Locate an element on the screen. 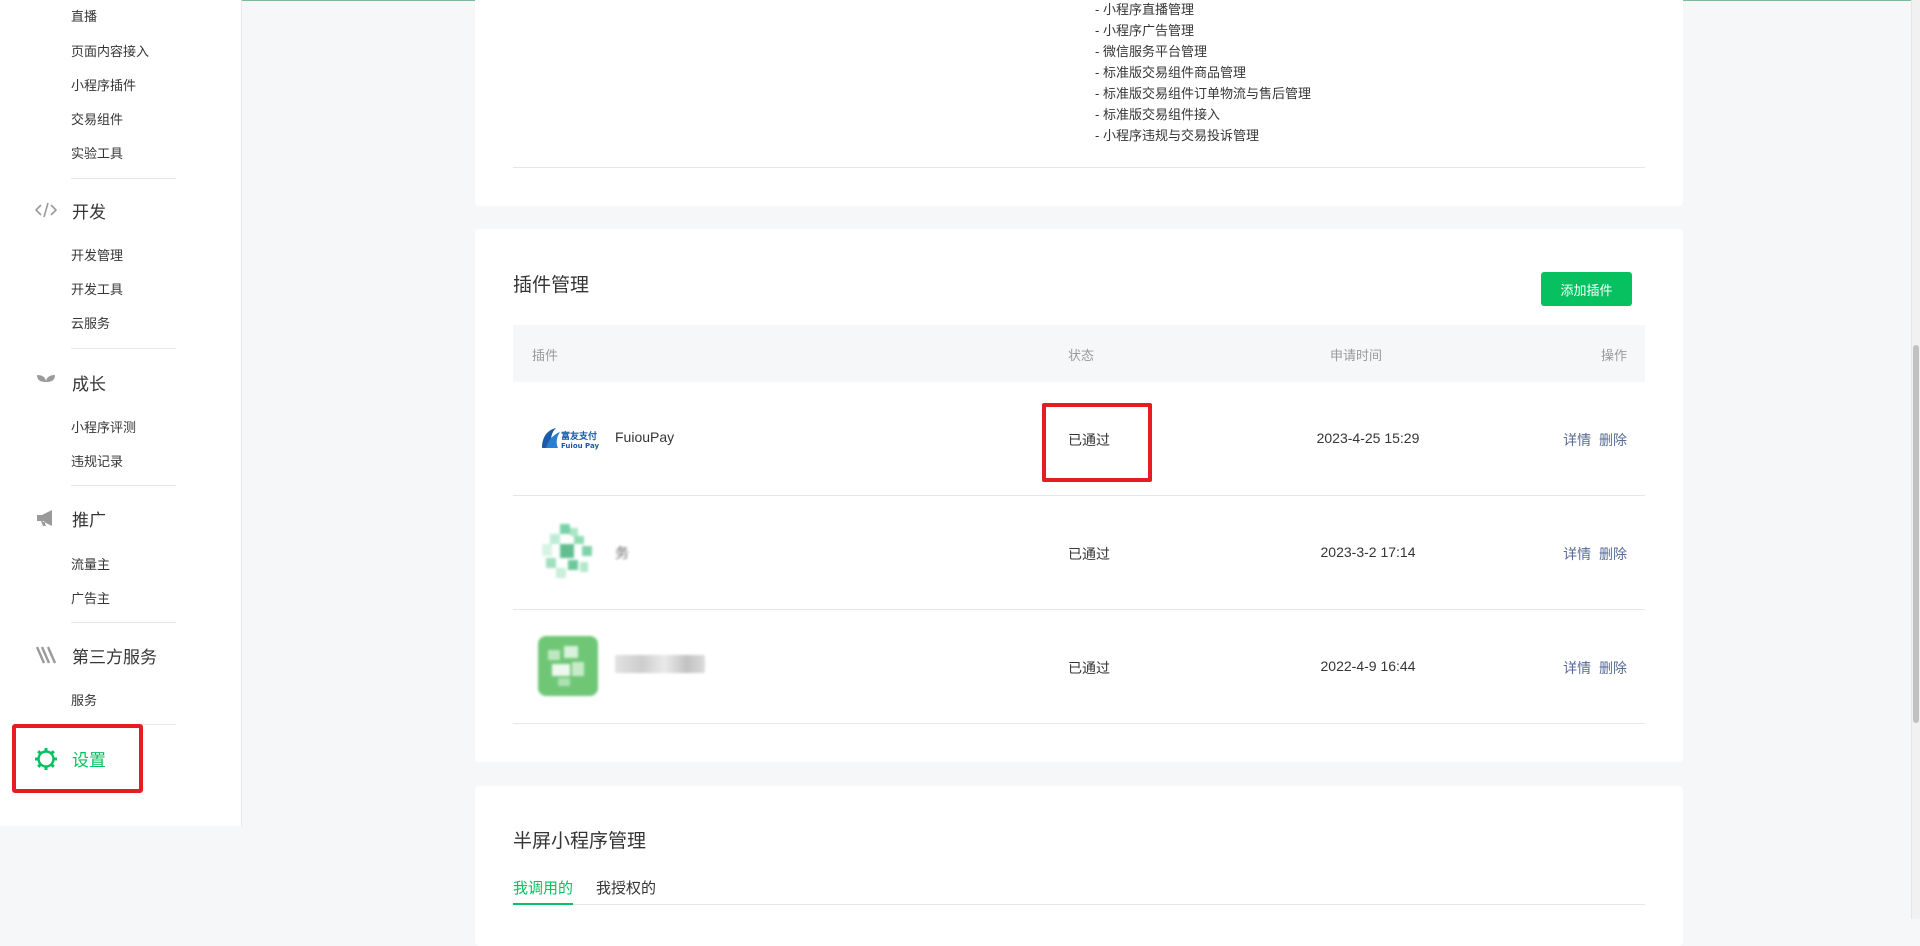  sprout-icon is located at coordinates (46, 382).